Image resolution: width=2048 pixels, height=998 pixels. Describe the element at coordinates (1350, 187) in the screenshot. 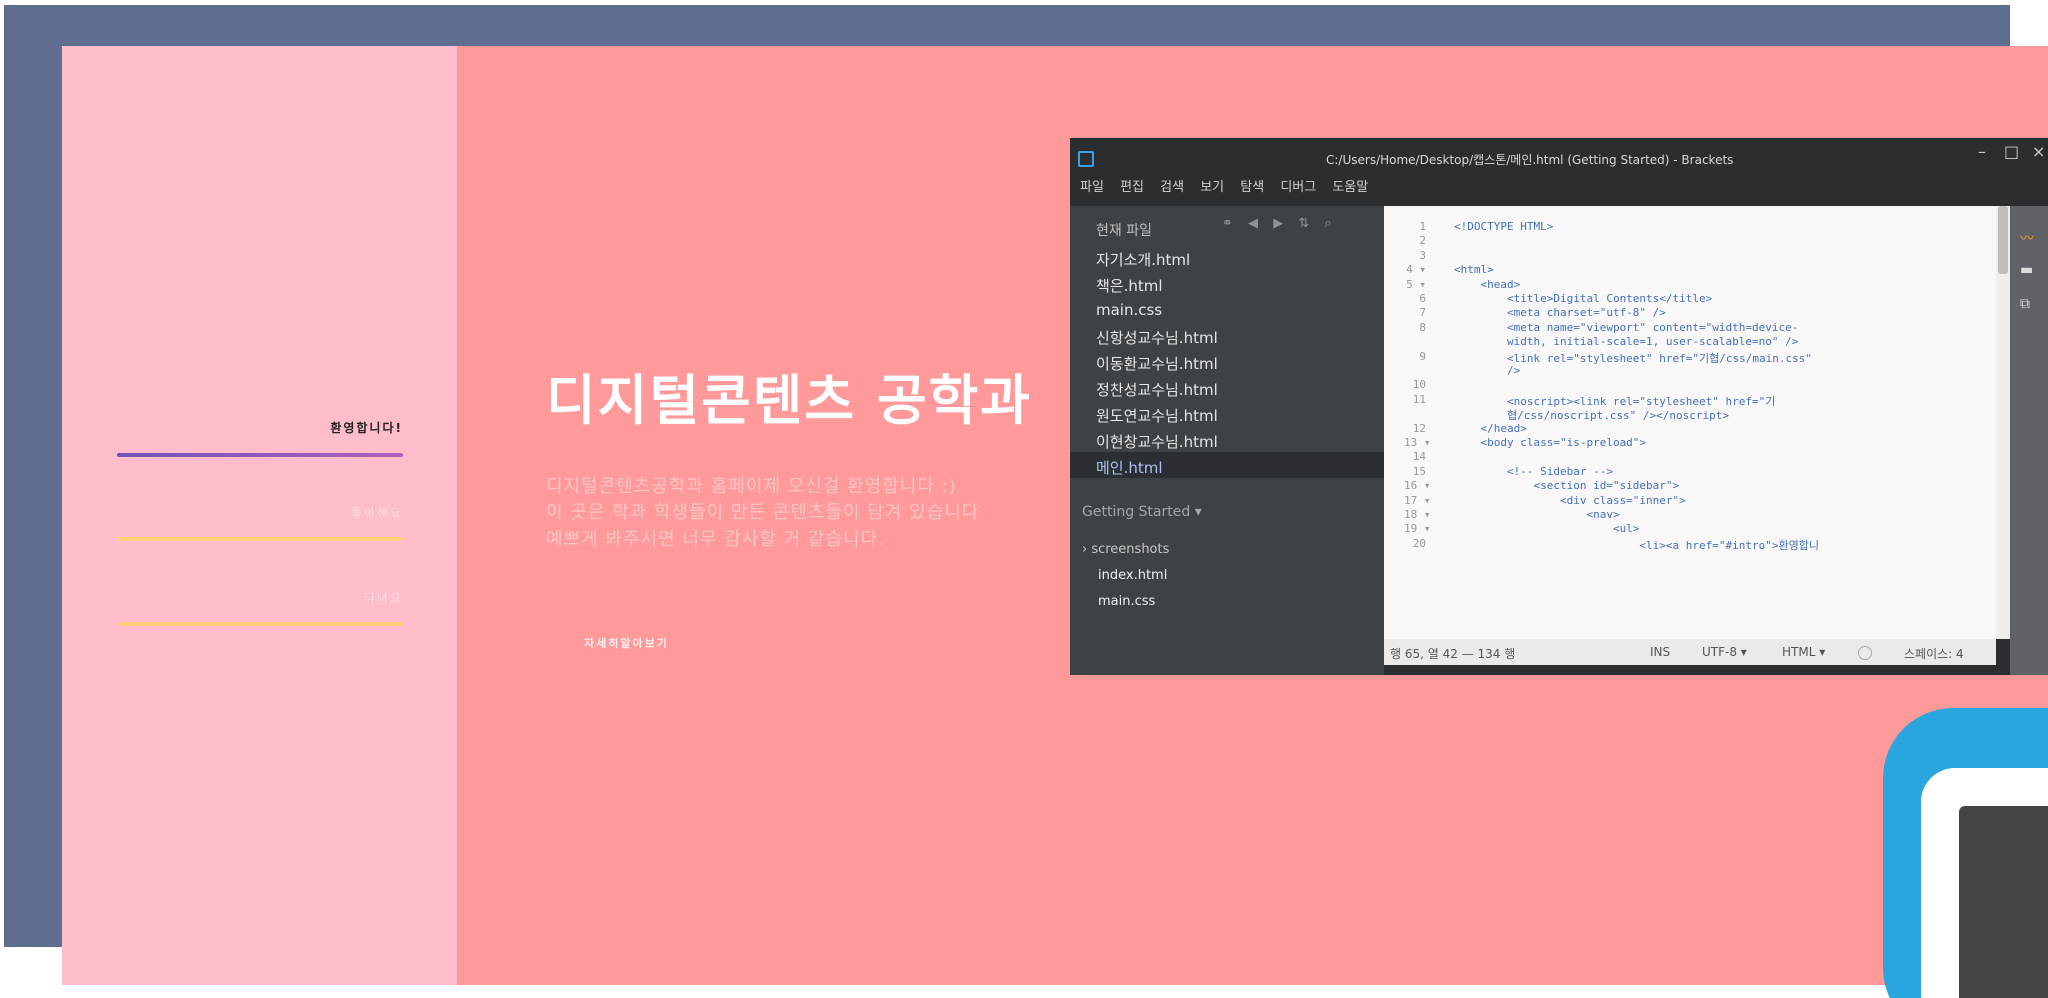

I see `menu-help: 도움말` at that location.